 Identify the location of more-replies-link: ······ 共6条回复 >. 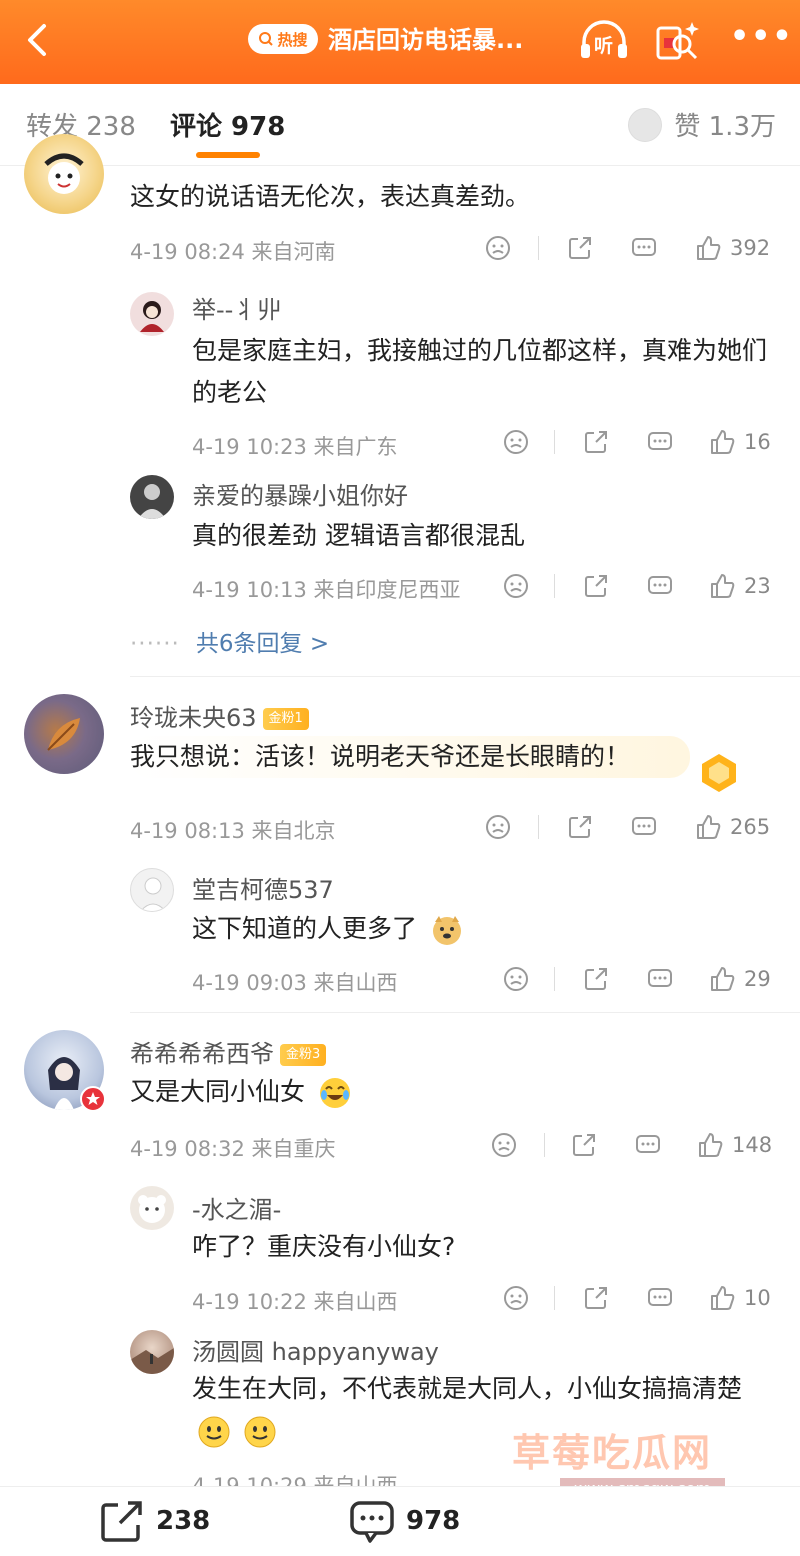
(229, 641).